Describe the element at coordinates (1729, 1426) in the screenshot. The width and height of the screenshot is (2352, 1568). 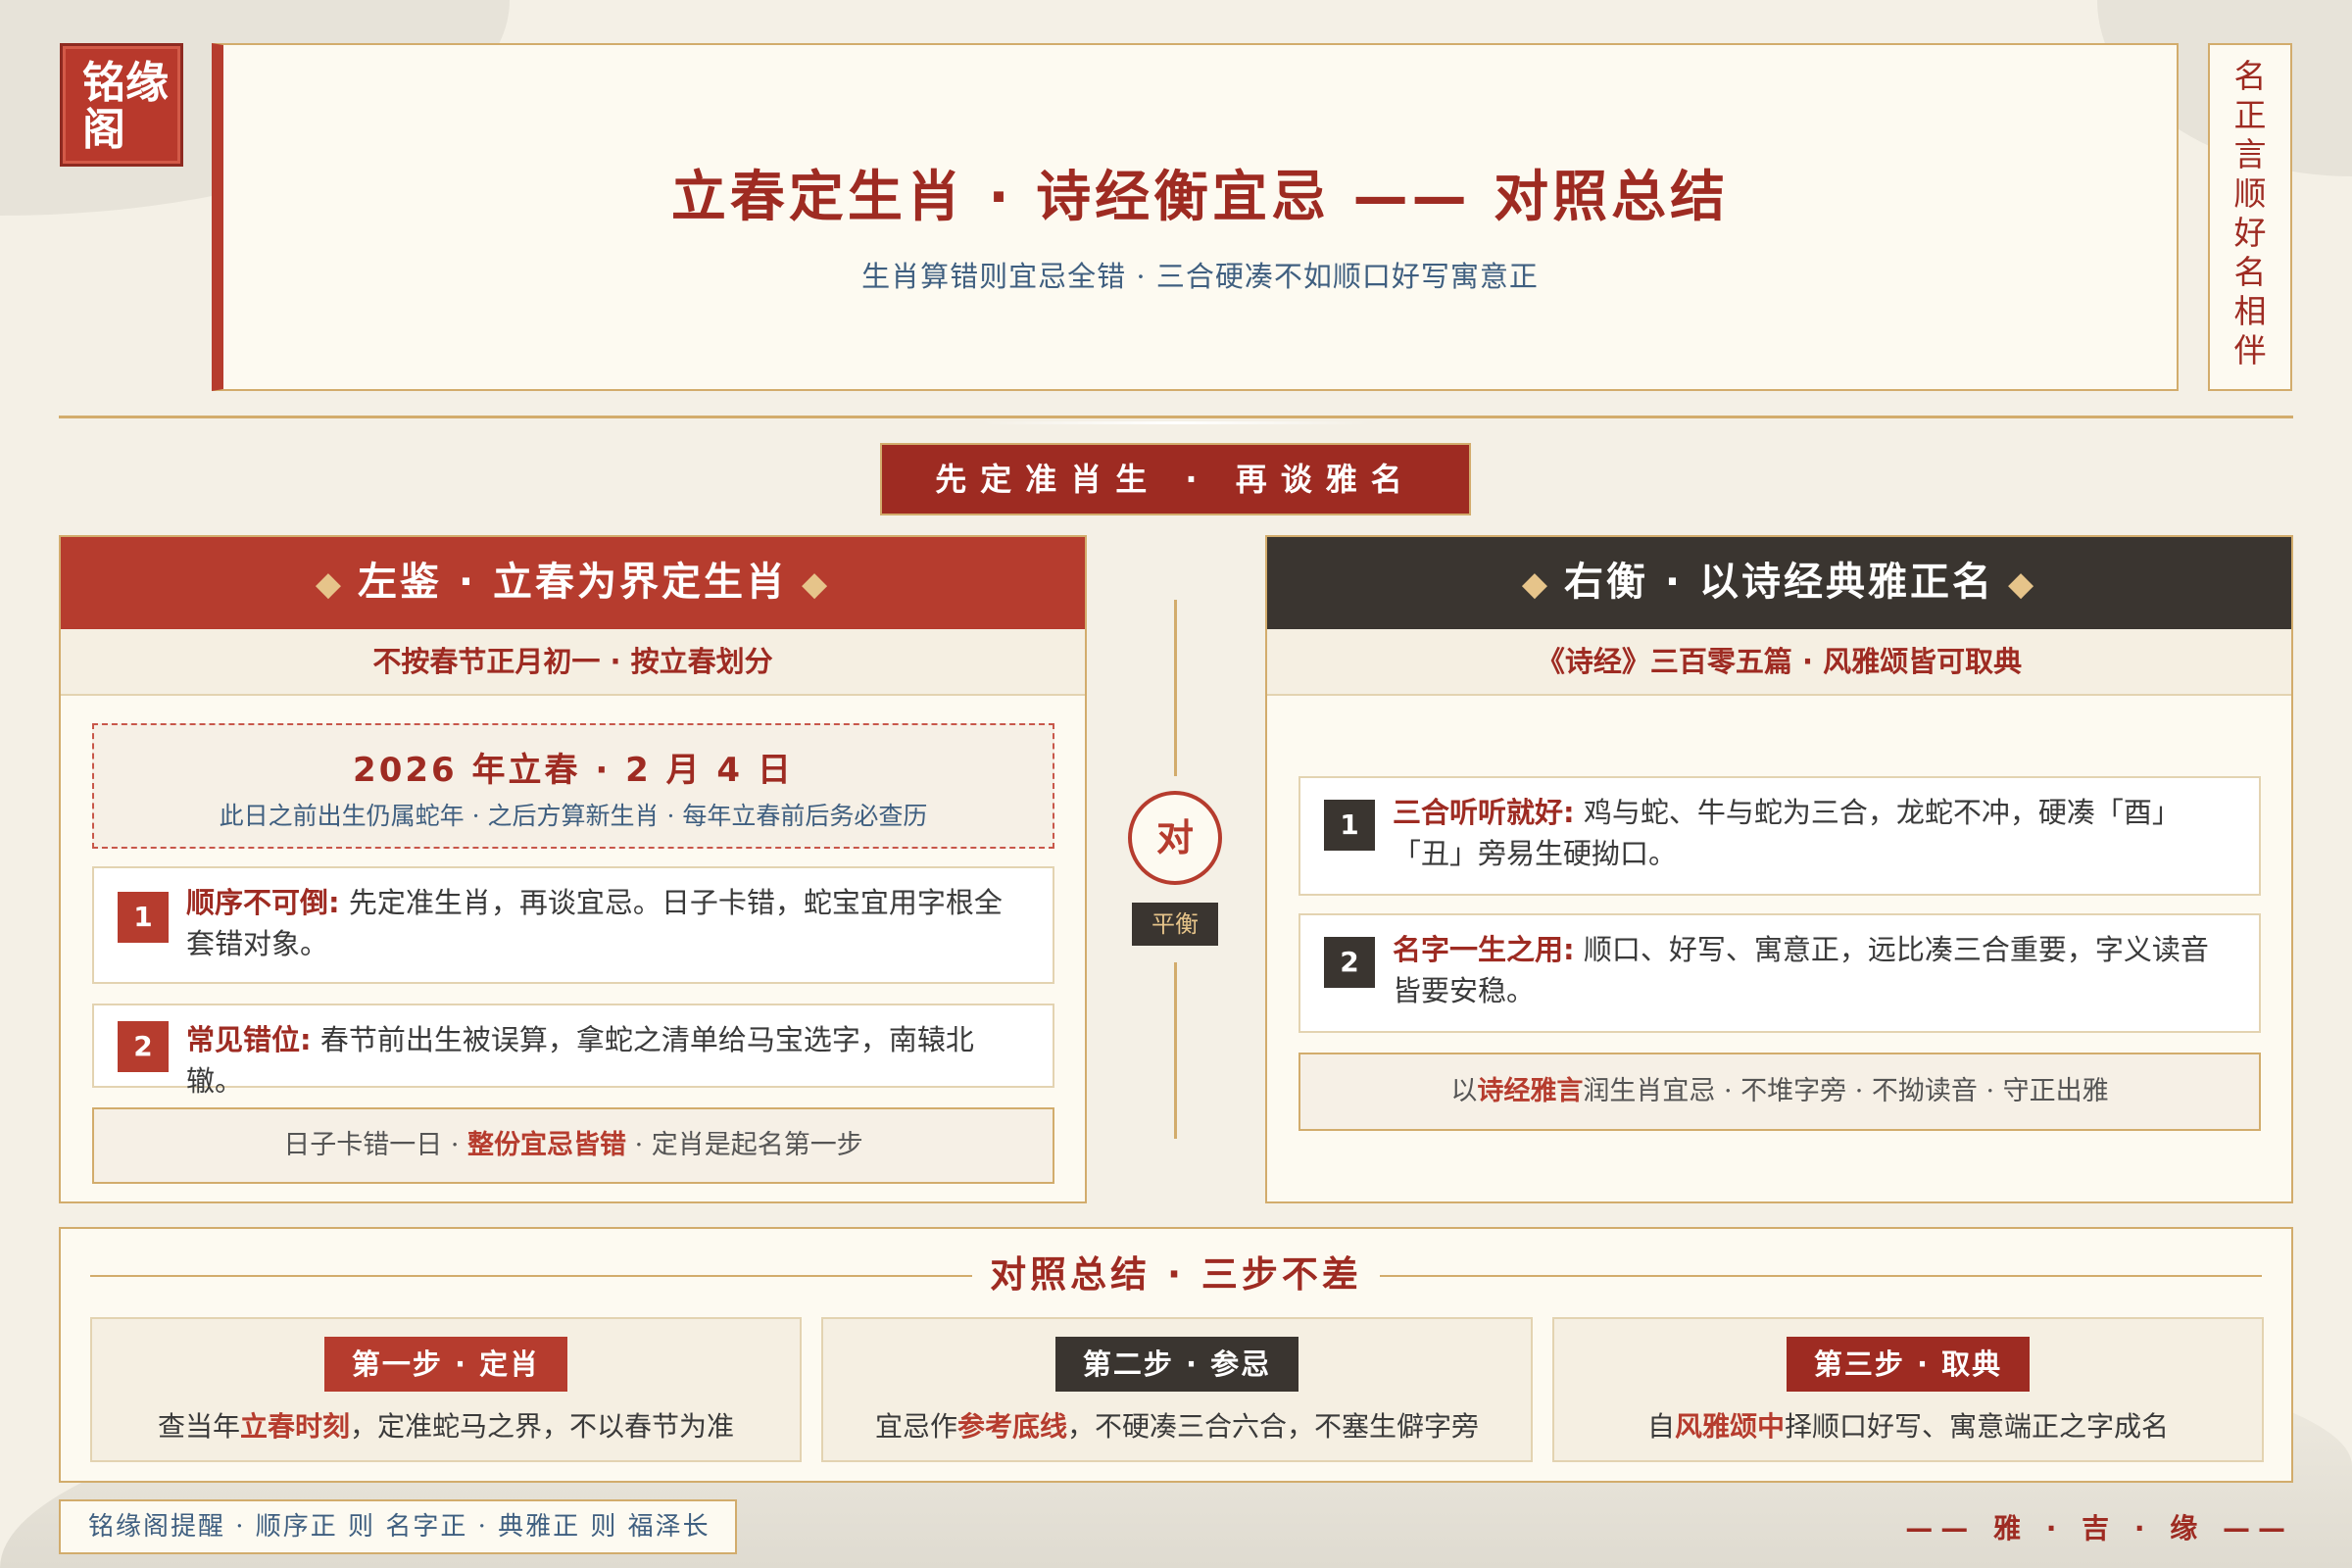
I see `step-highlight: 风雅颂中` at that location.